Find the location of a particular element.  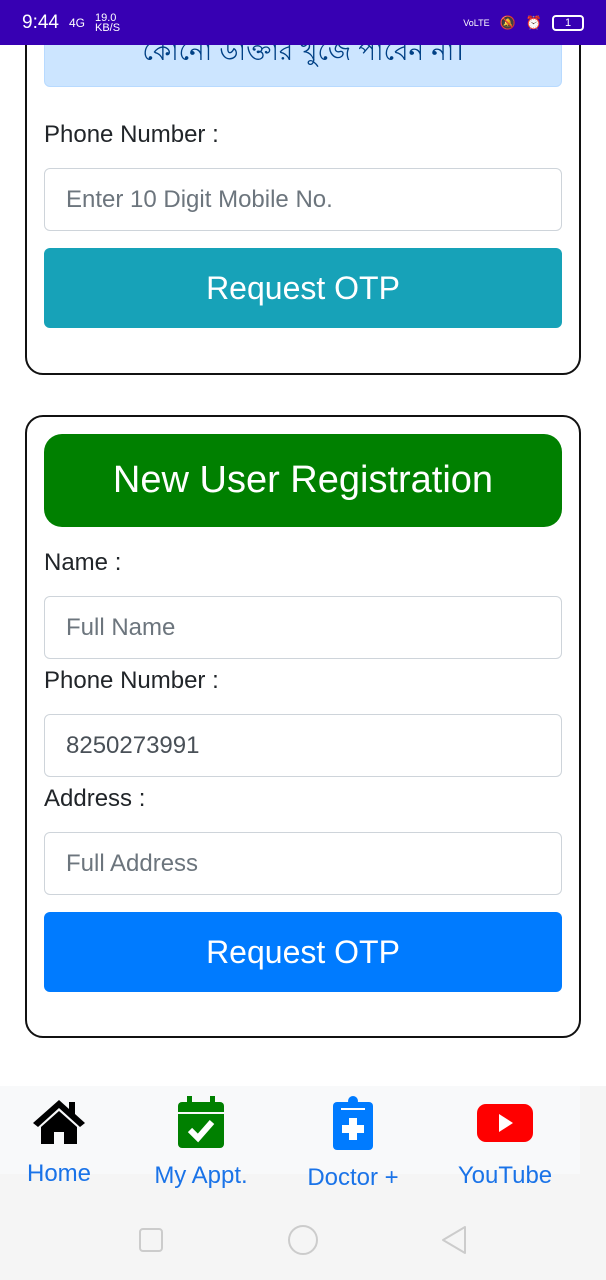

clipboard-medical-icon is located at coordinates (353, 1123).